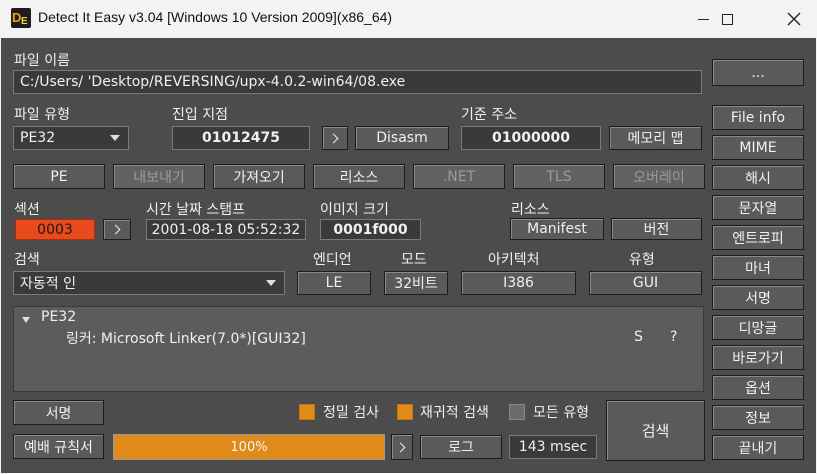 Image resolution: width=817 pixels, height=474 pixels. Describe the element at coordinates (553, 447) in the screenshot. I see `elapsed-time-field: 143 msec` at that location.